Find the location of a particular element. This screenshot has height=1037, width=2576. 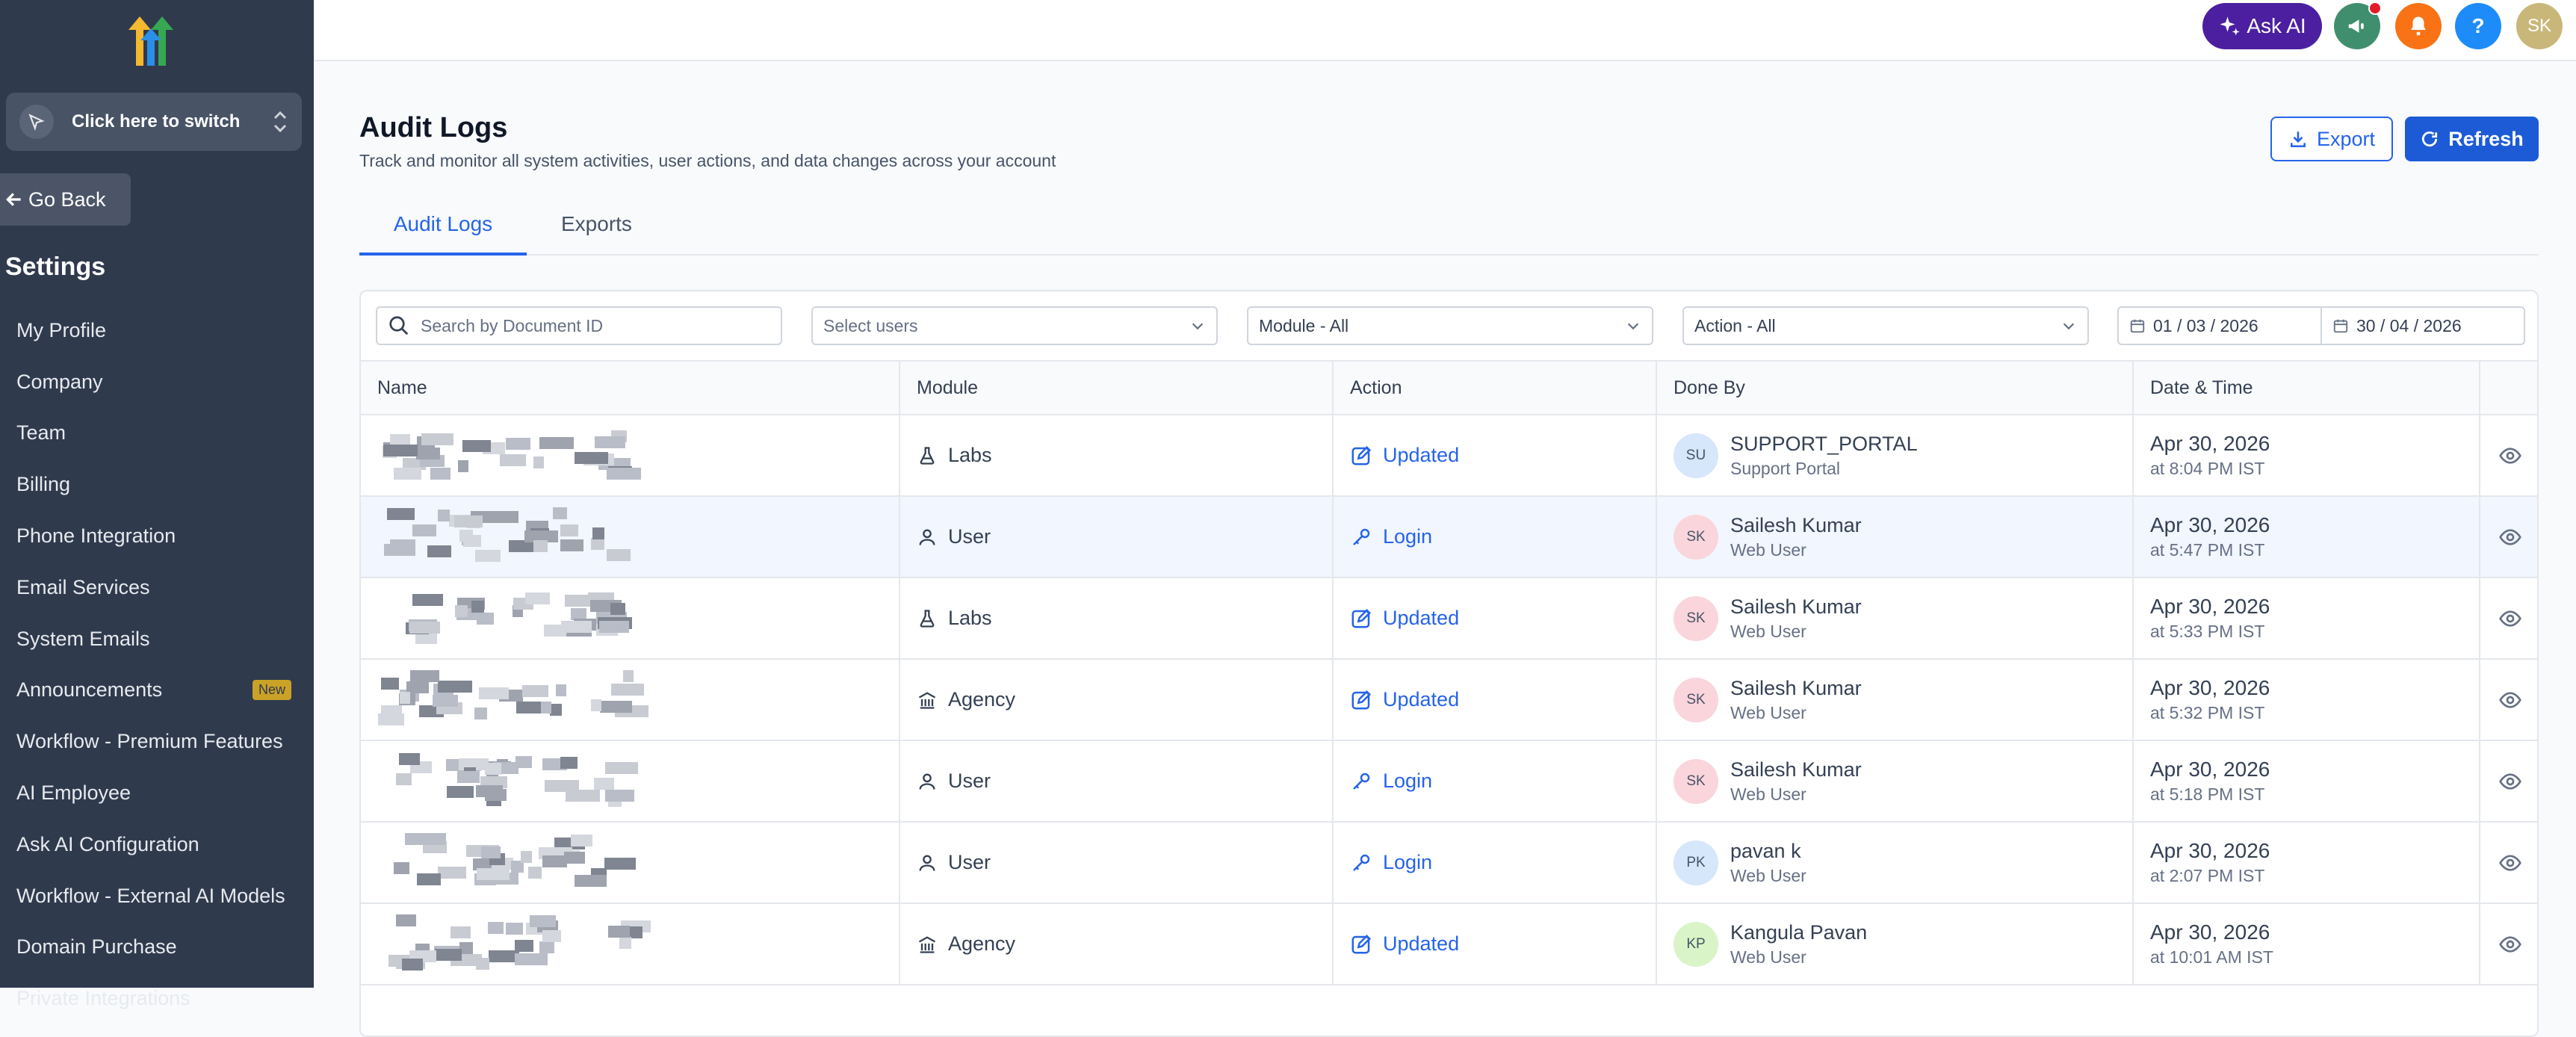

refresh-button: Refresh is located at coordinates (2472, 139).